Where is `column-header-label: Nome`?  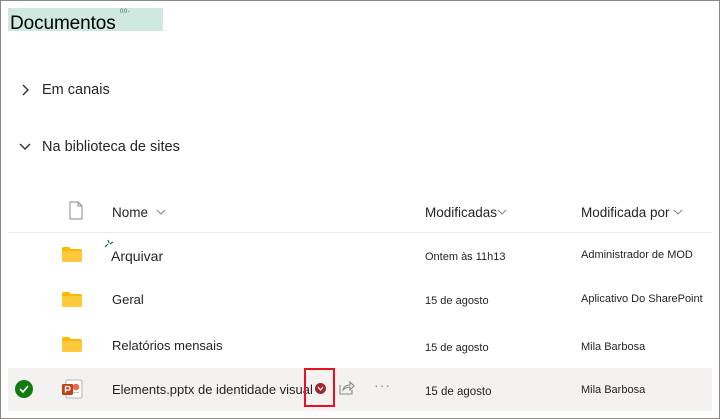
column-header-label: Nome is located at coordinates (130, 212).